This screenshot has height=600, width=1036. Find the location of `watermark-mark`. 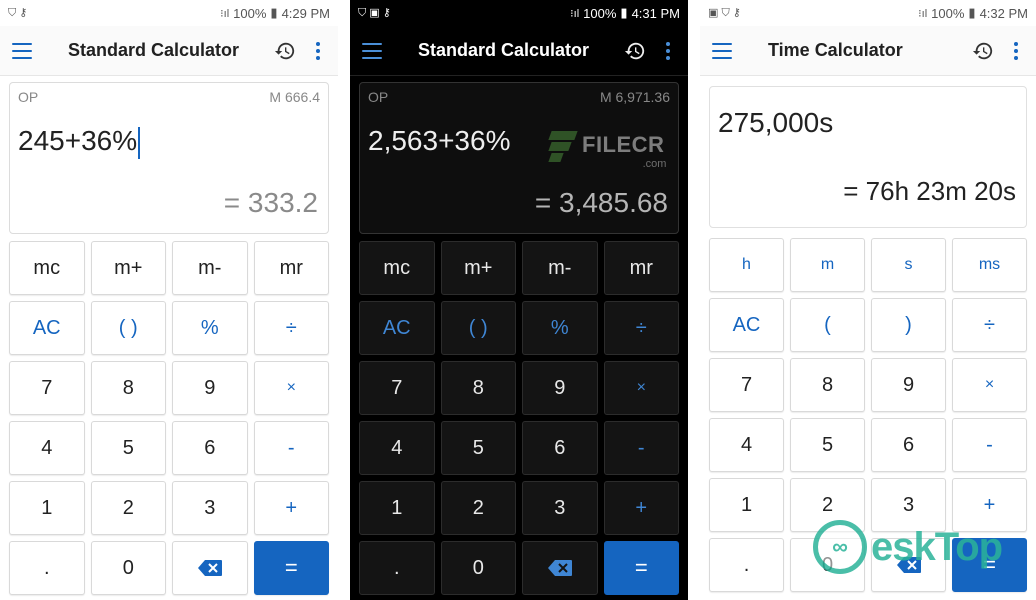

watermark-mark is located at coordinates (563, 145).